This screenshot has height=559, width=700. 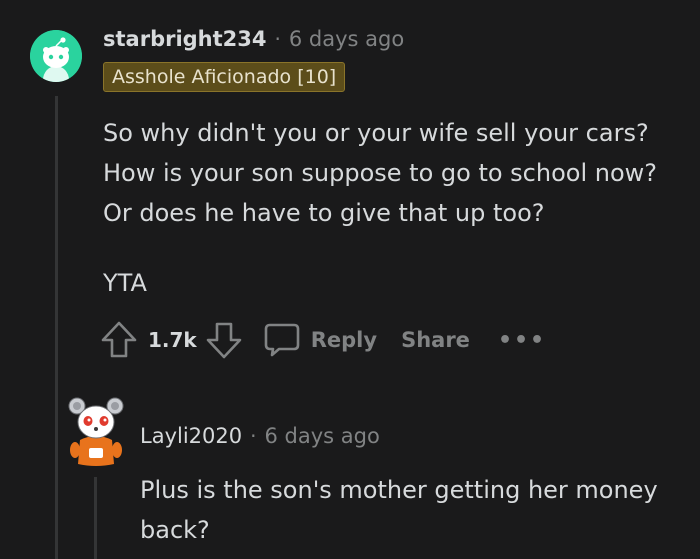 What do you see at coordinates (191, 436) in the screenshot?
I see `reply-username: Layli2020` at bounding box center [191, 436].